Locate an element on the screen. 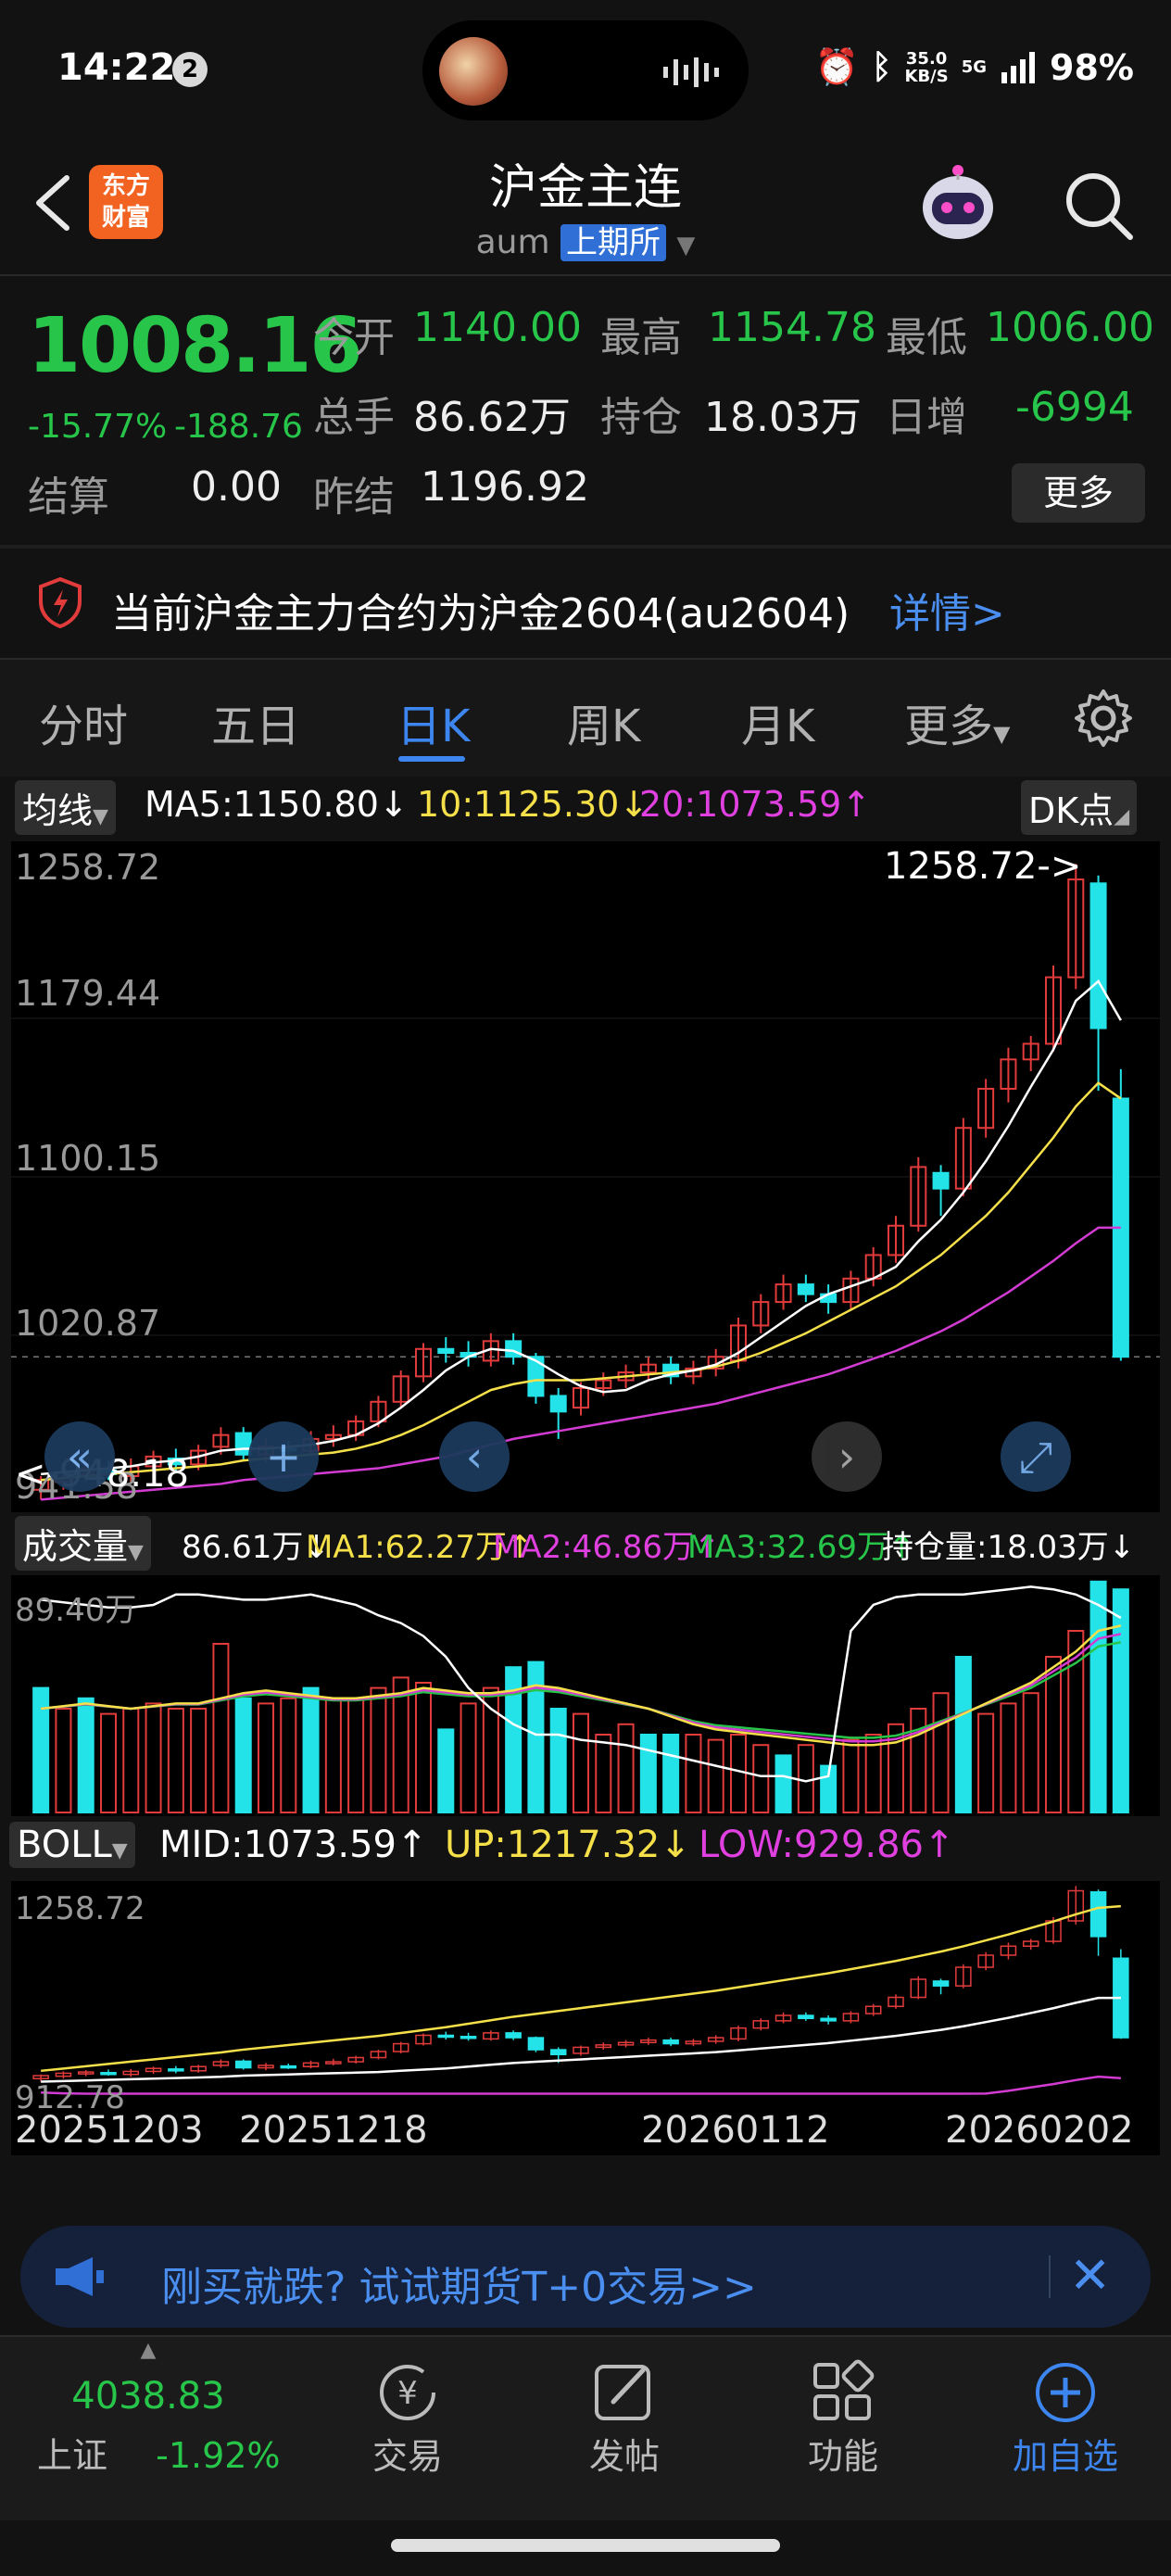 Image resolution: width=1171 pixels, height=2576 pixels. tab-intraday: 分时 is located at coordinates (84, 721).